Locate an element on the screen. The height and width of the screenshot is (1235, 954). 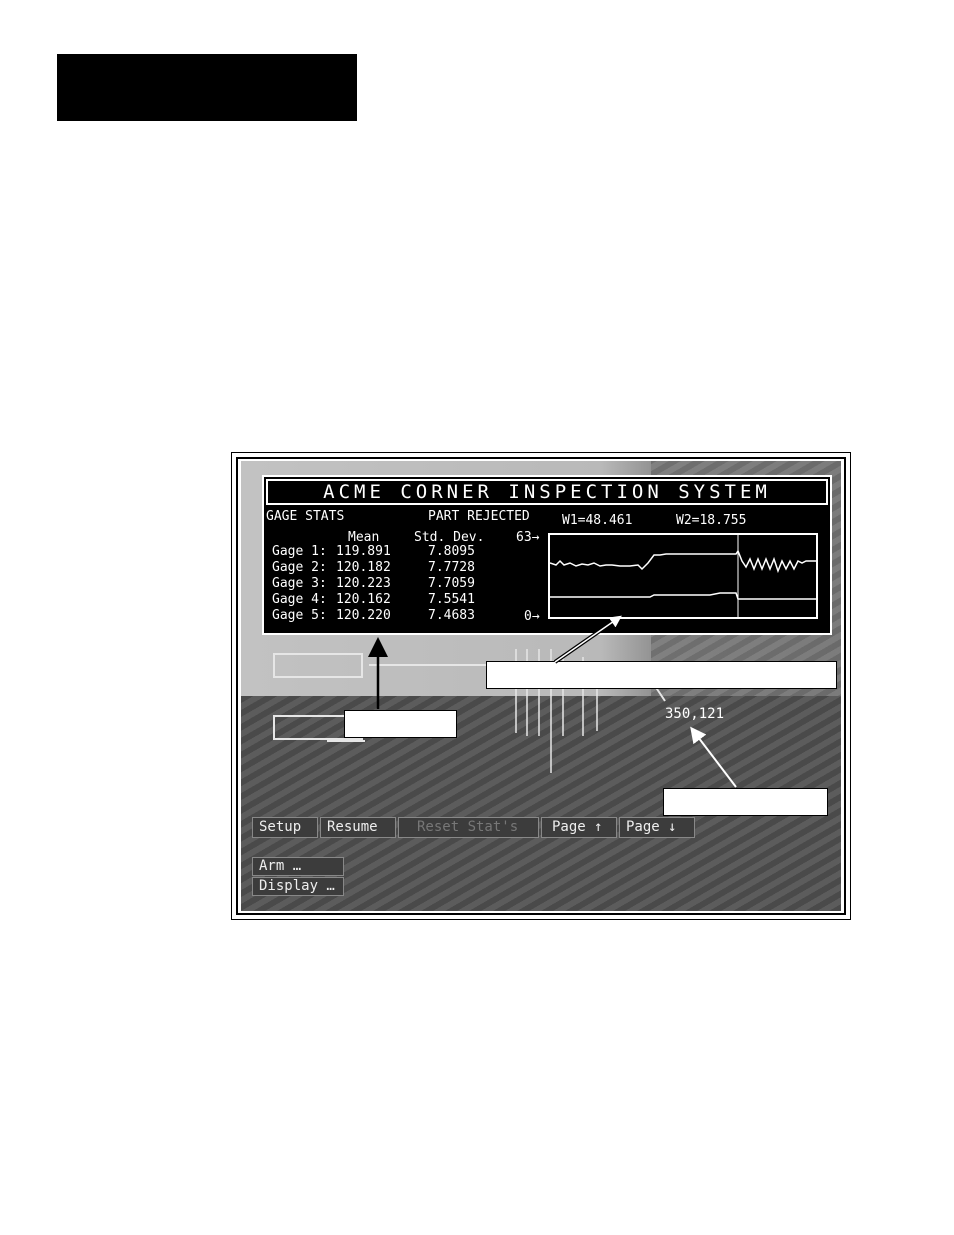
setup-button: Setup is located at coordinates (285, 827).